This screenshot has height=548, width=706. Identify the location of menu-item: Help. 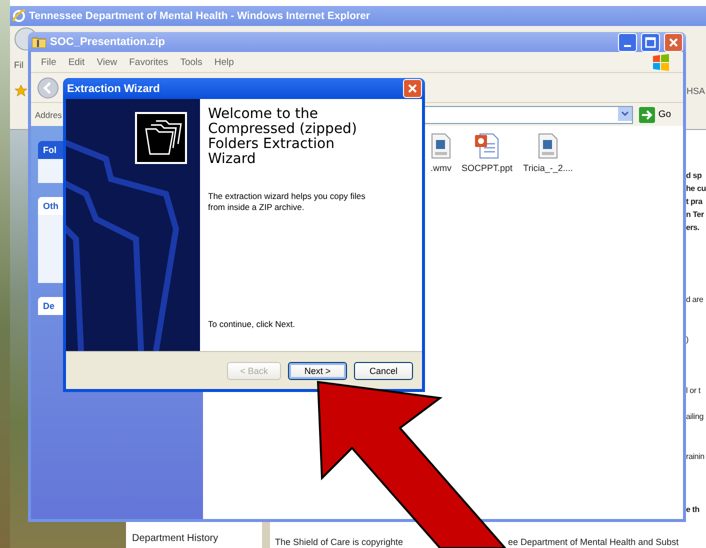
(224, 62).